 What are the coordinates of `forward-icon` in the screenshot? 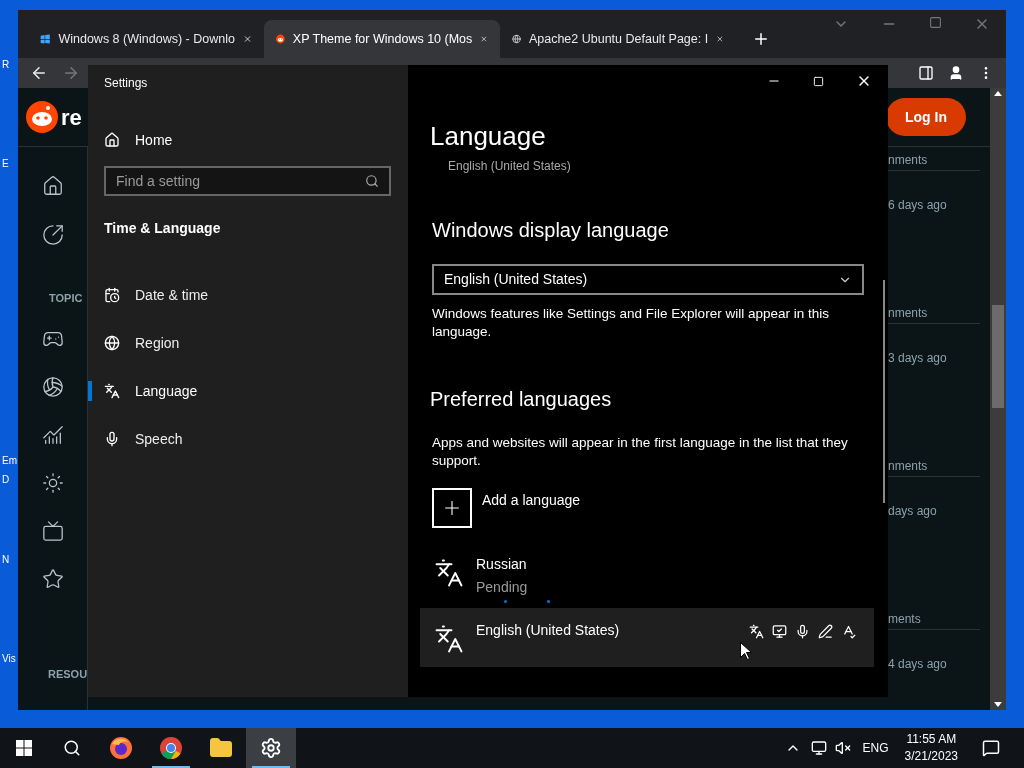 It's located at (71, 73).